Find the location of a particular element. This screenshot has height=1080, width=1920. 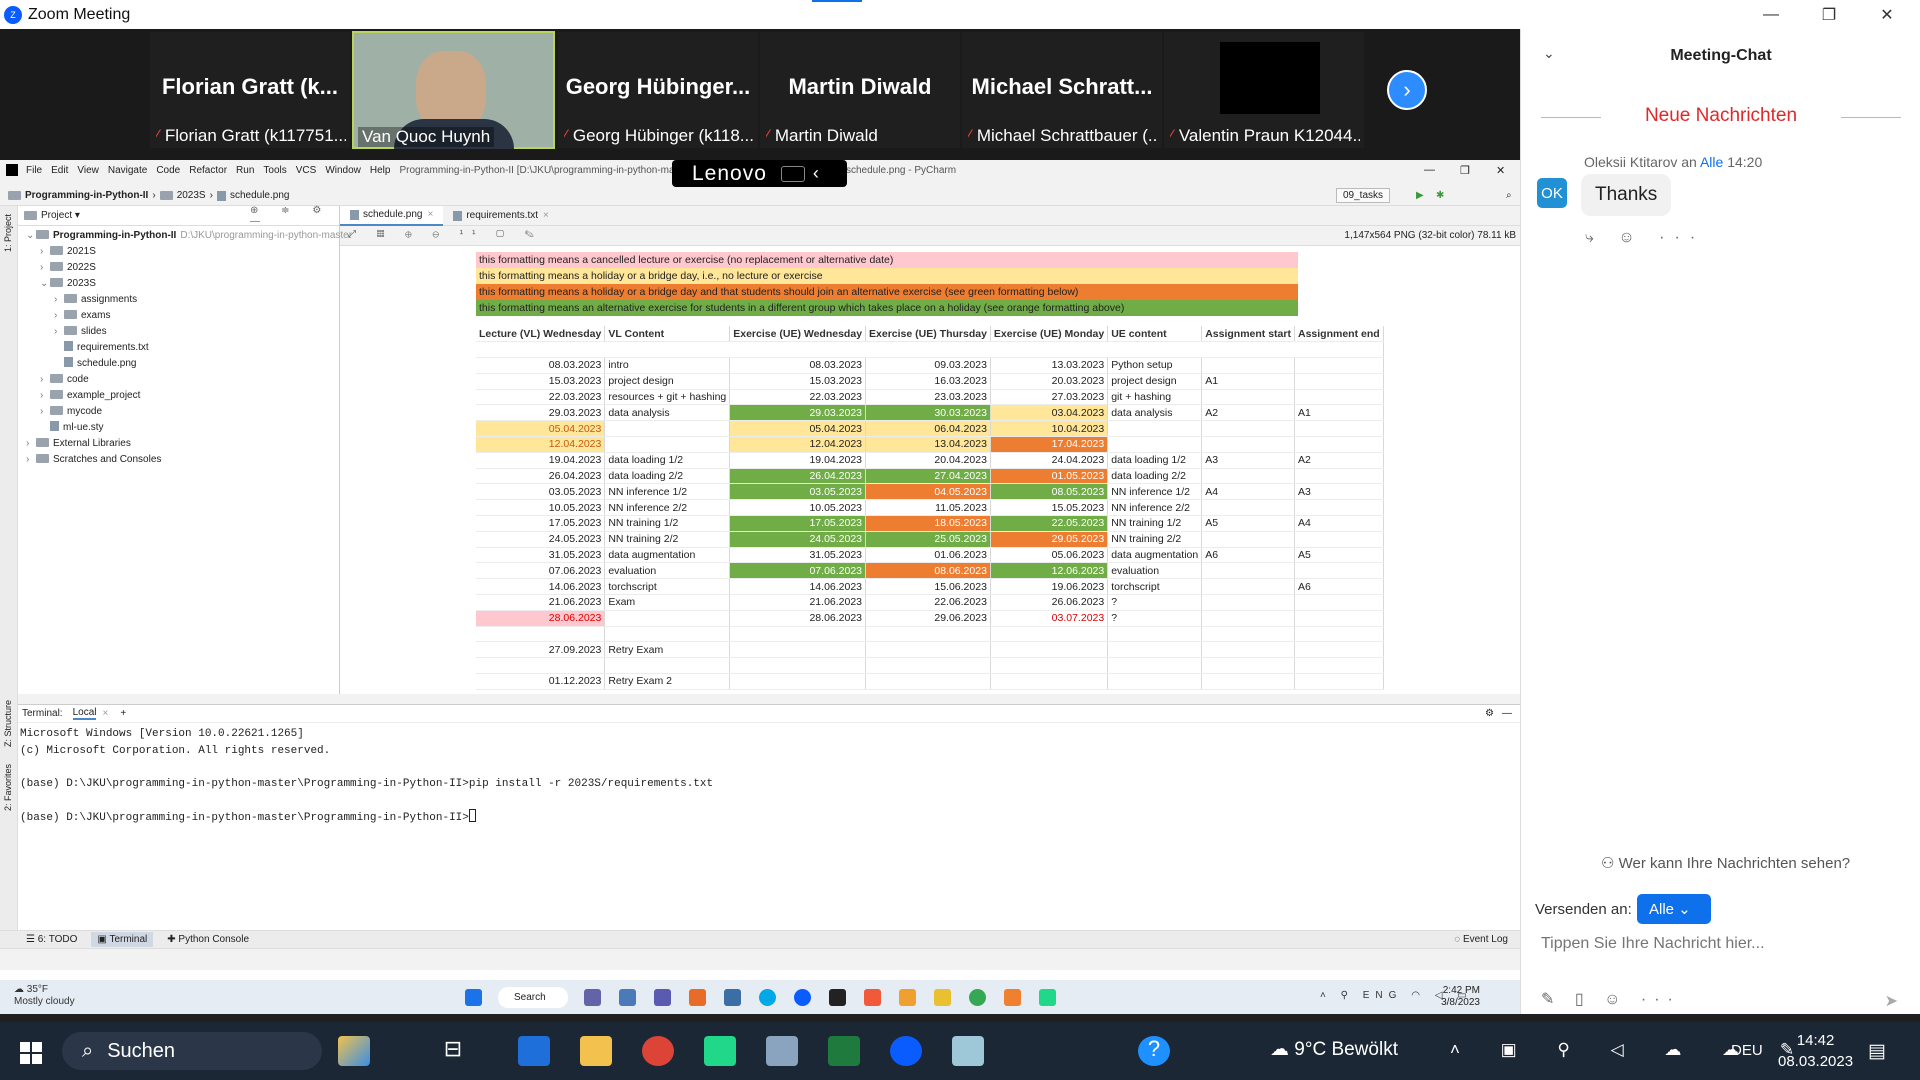

minimize-button: — is located at coordinates (1771, 14).